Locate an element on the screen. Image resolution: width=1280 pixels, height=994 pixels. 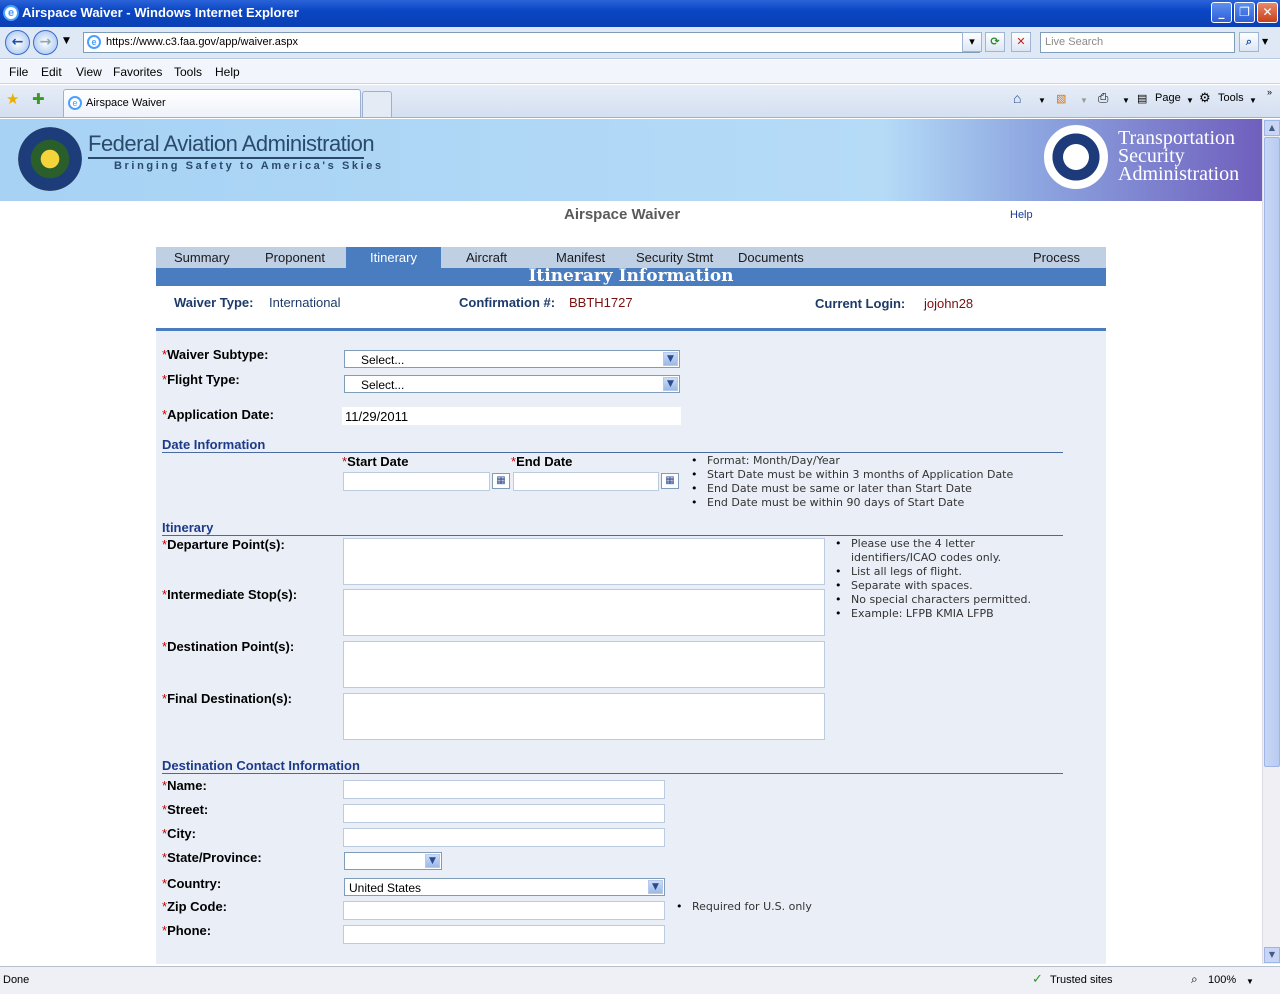
menu-edit: Edit is located at coordinates (51, 72).